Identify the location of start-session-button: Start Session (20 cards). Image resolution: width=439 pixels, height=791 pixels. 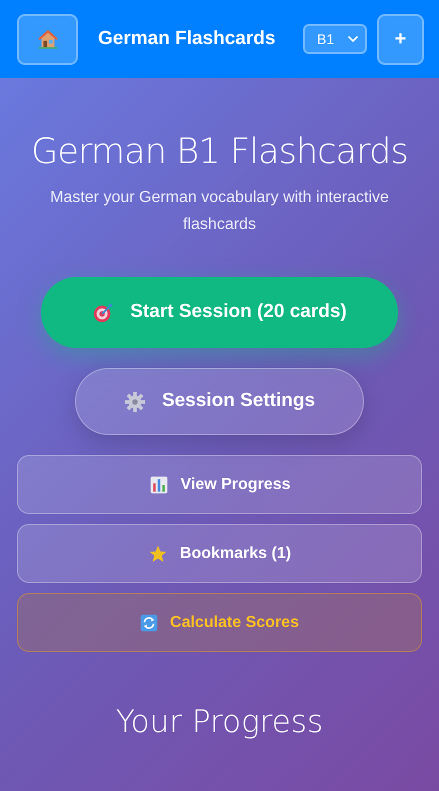
(219, 312).